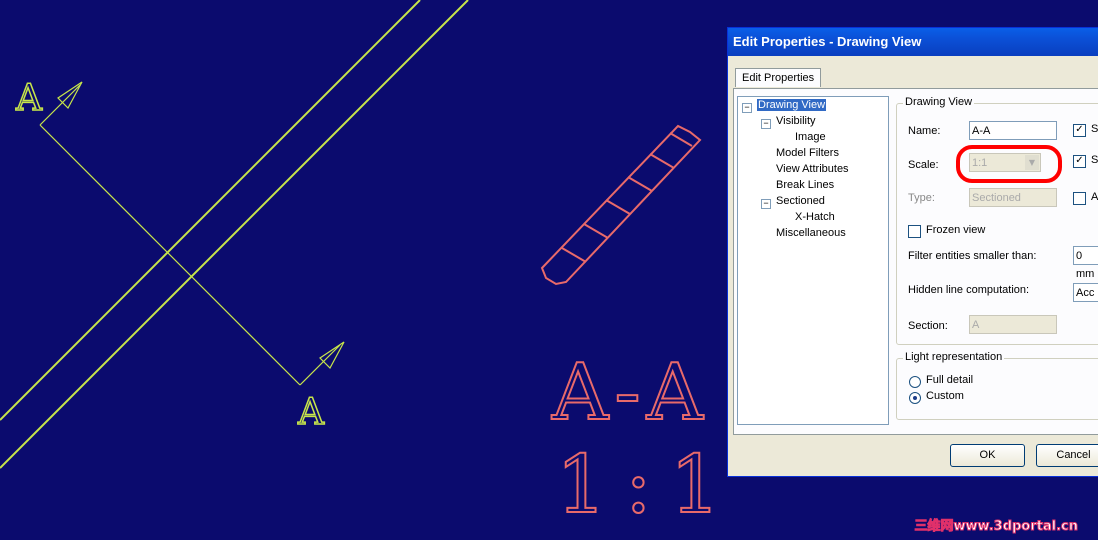 The height and width of the screenshot is (540, 1098). Describe the element at coordinates (1067, 455) in the screenshot. I see `cancel-button: Cancel` at that location.